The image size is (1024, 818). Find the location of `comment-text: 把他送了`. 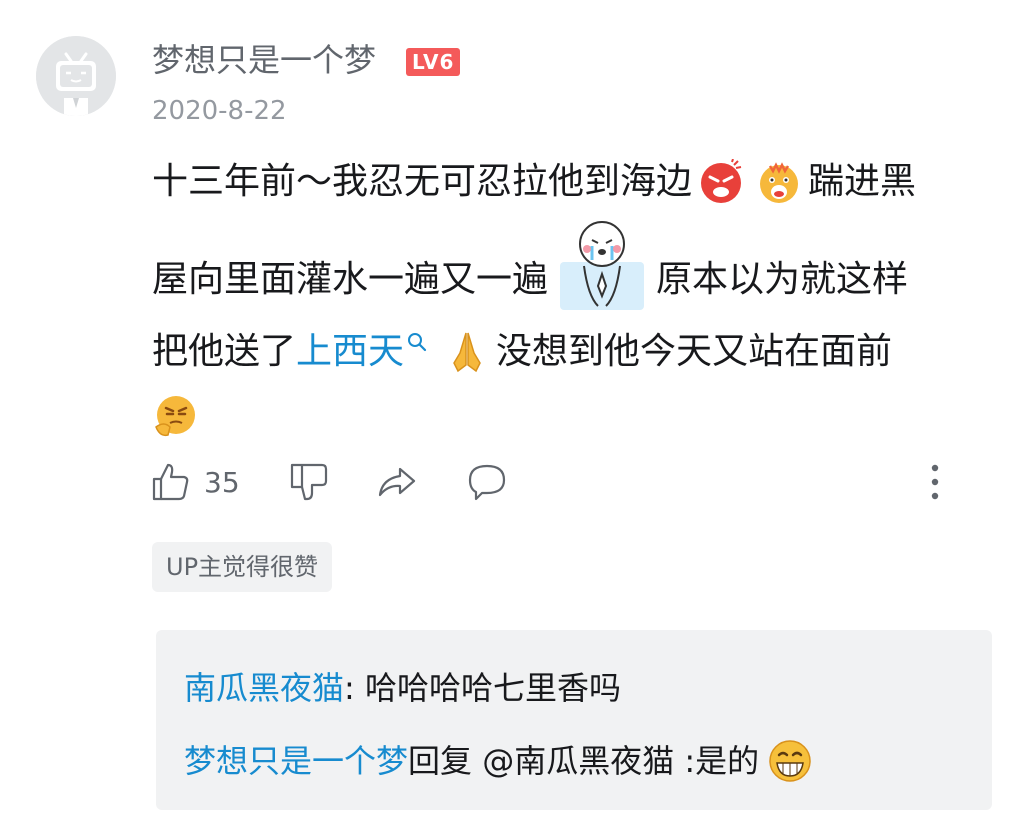

comment-text: 把他送了 is located at coordinates (224, 351).